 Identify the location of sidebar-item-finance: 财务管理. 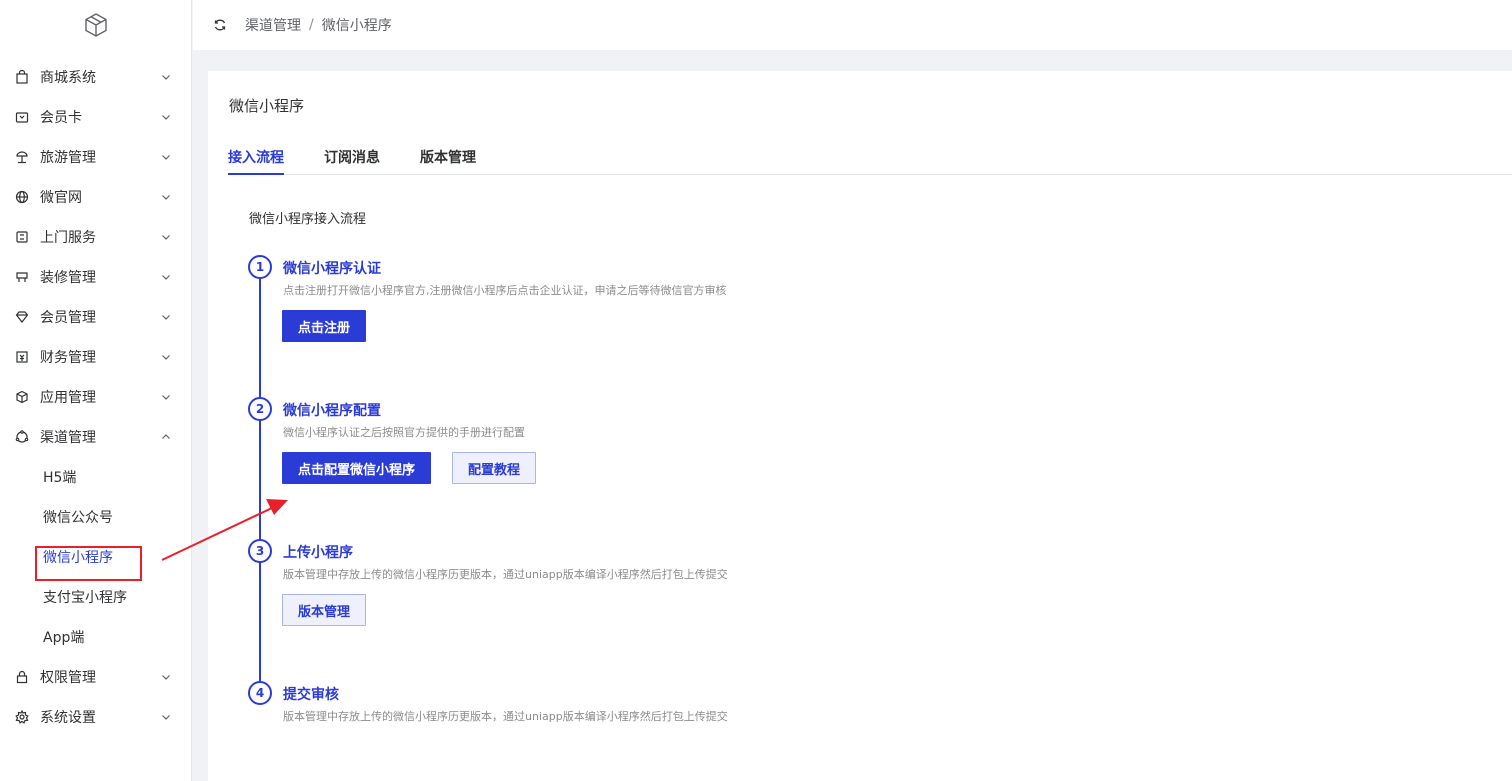
(96, 357).